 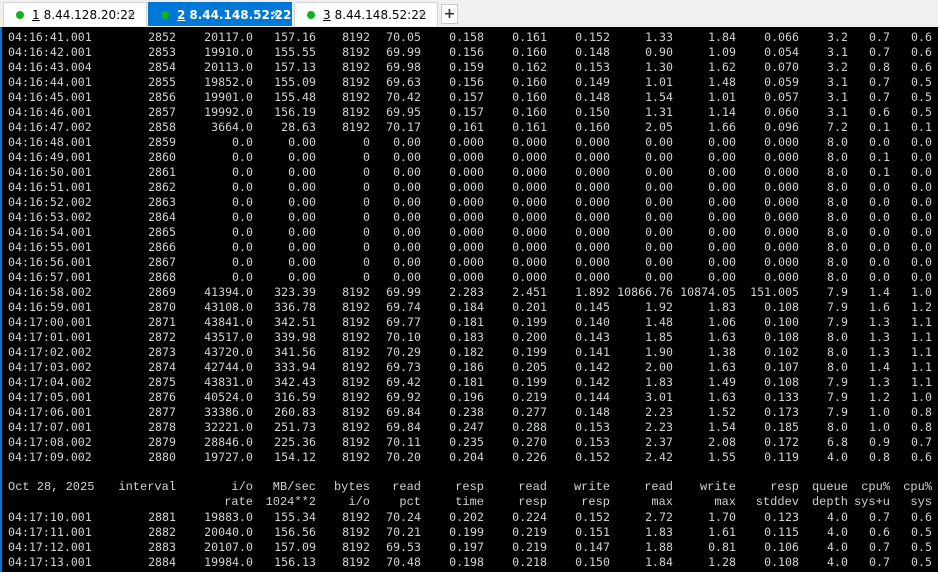 I want to click on cell-write-resp: 0.000, so click(x=592, y=232).